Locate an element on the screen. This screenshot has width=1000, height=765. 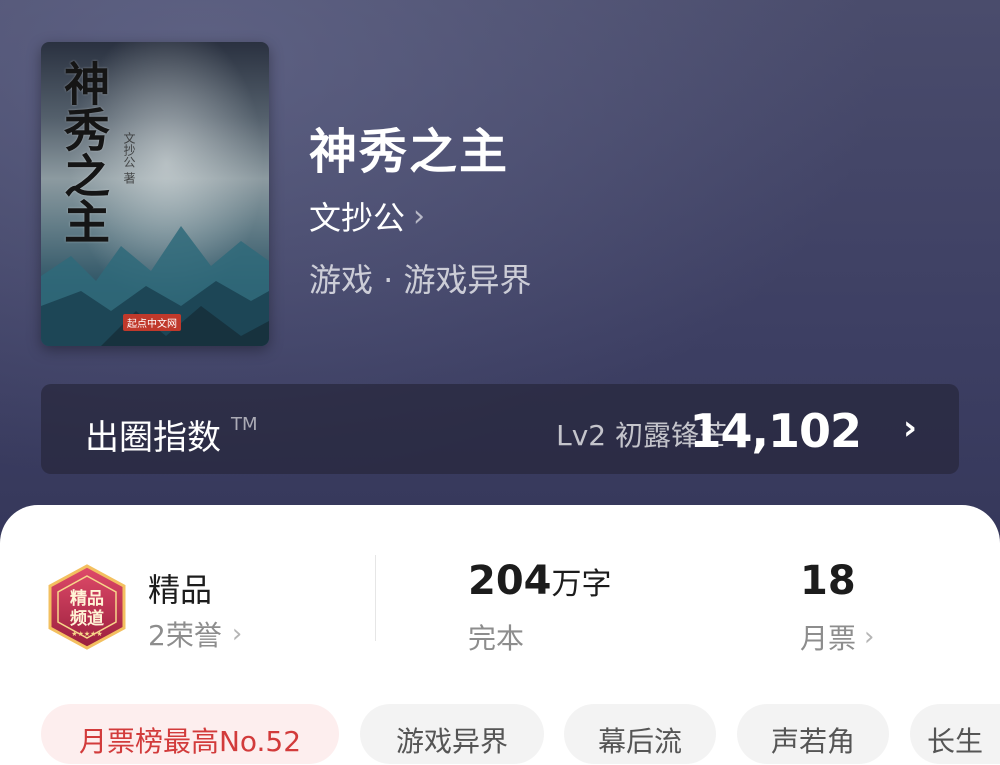
tag-chip: 长生 is located at coordinates (955, 734).